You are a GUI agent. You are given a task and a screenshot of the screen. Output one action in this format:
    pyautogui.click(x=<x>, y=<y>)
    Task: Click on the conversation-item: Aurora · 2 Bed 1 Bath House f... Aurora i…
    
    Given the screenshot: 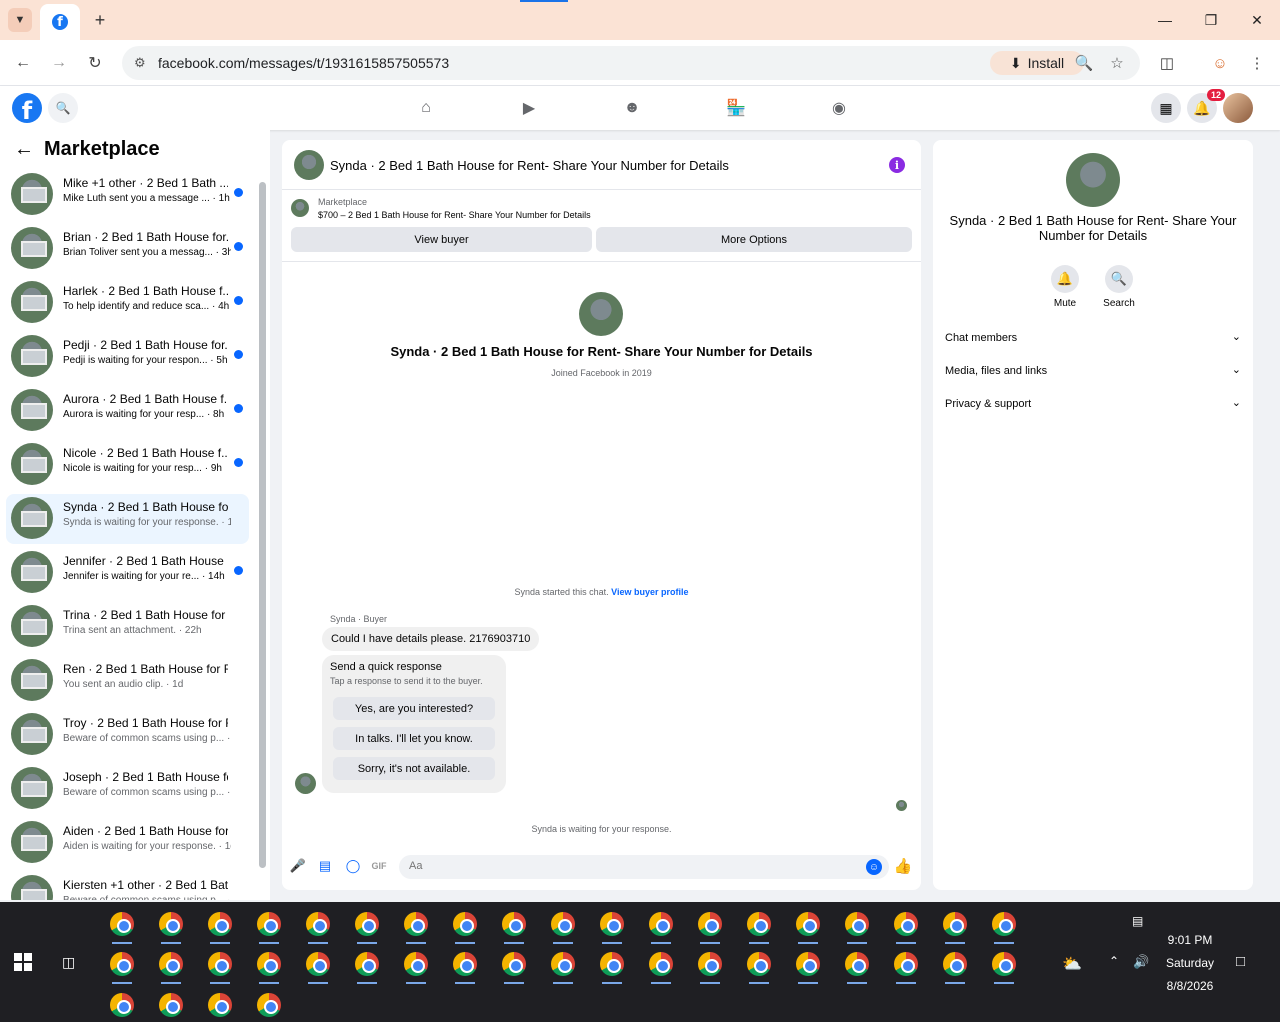 What is the action you would take?
    pyautogui.click(x=127, y=411)
    